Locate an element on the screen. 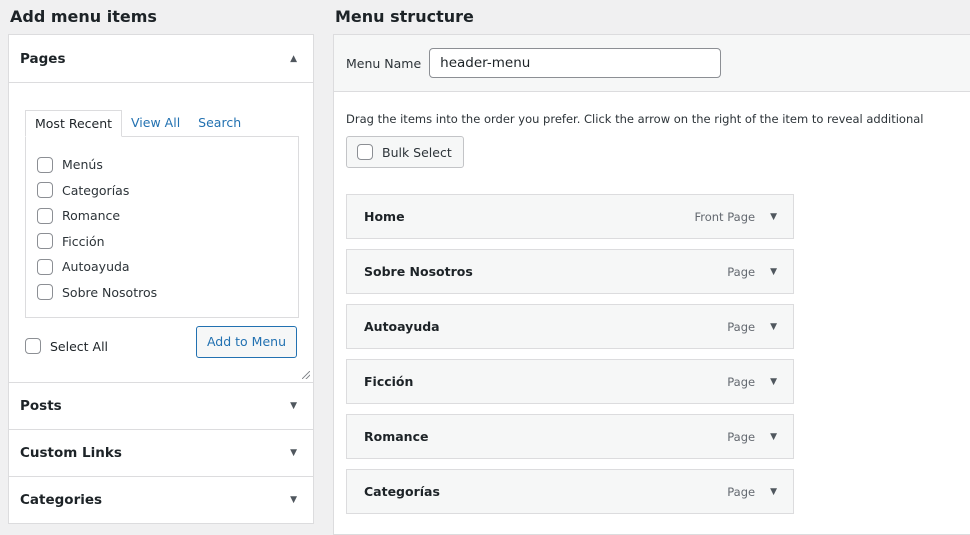  menu-item-type: Front Page is located at coordinates (725, 216).